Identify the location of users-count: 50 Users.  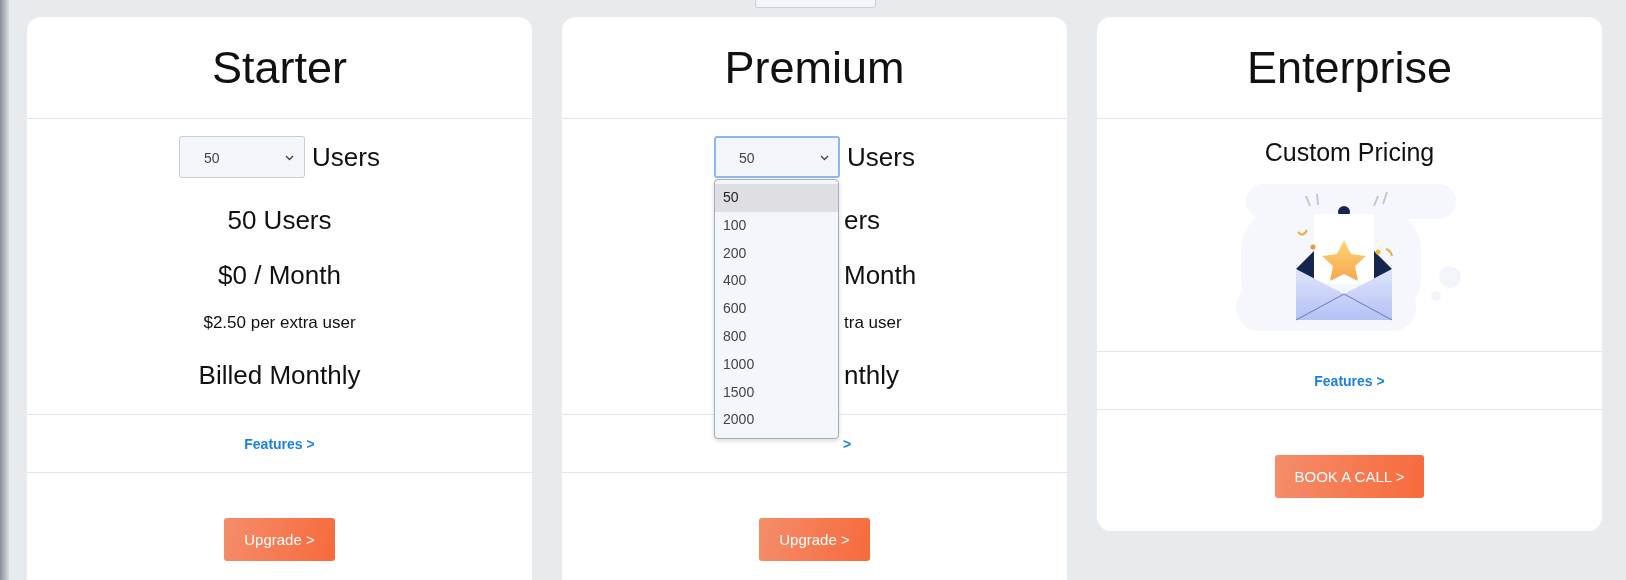
(279, 220).